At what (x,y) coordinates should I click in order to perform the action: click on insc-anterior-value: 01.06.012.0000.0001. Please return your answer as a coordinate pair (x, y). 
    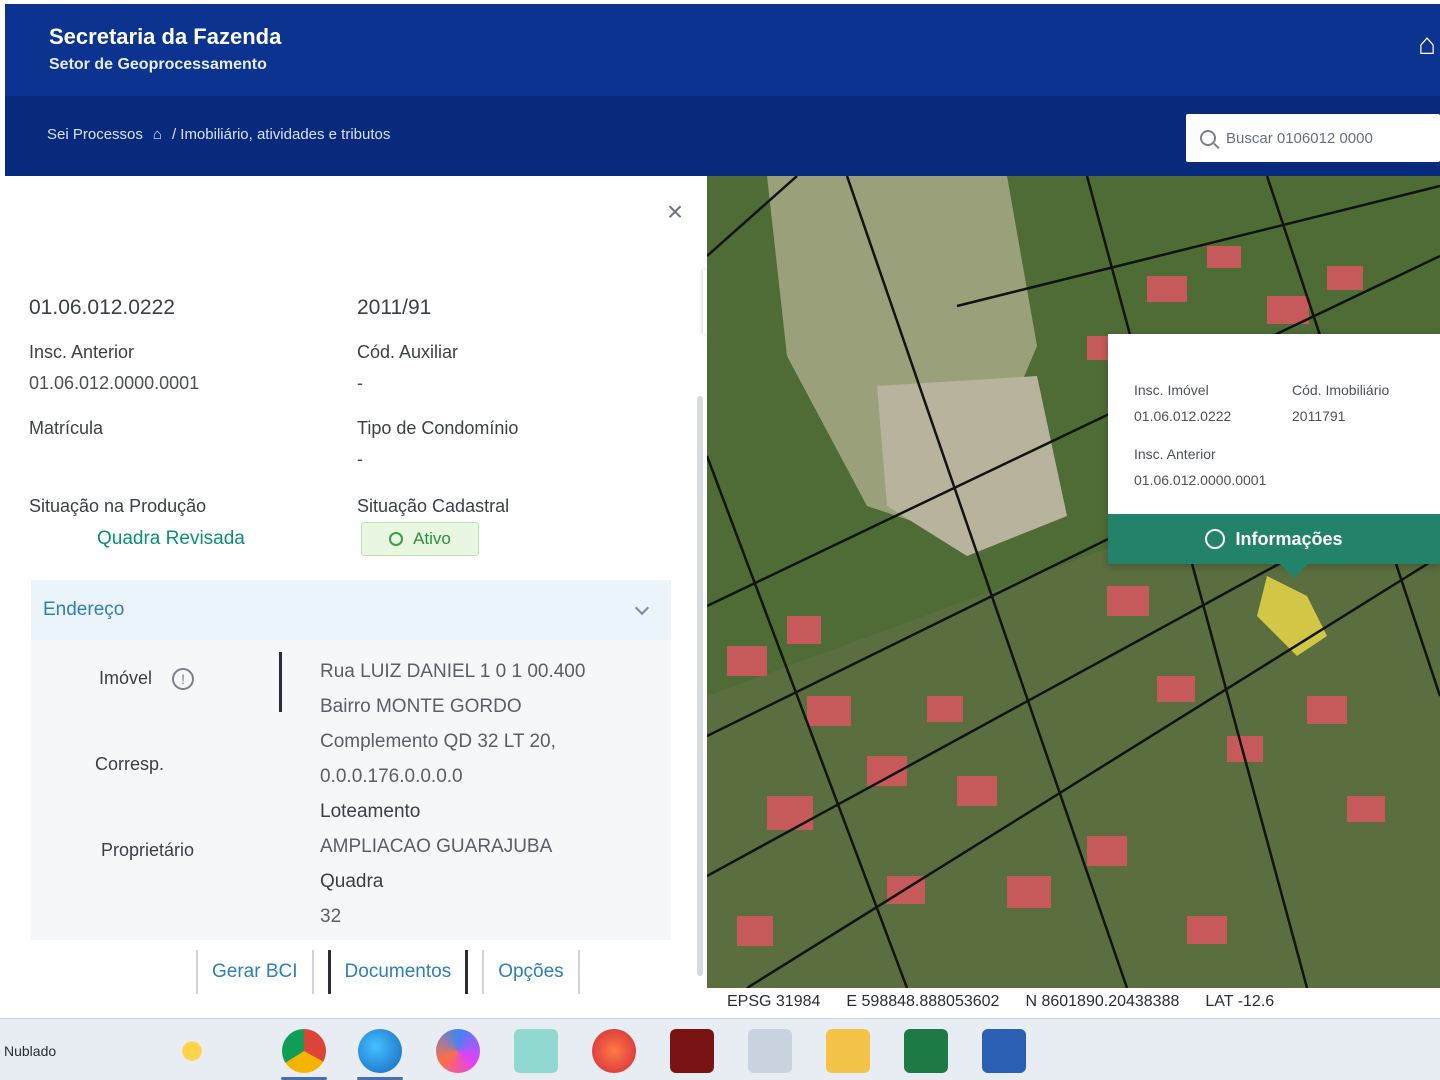
    Looking at the image, I should click on (114, 383).